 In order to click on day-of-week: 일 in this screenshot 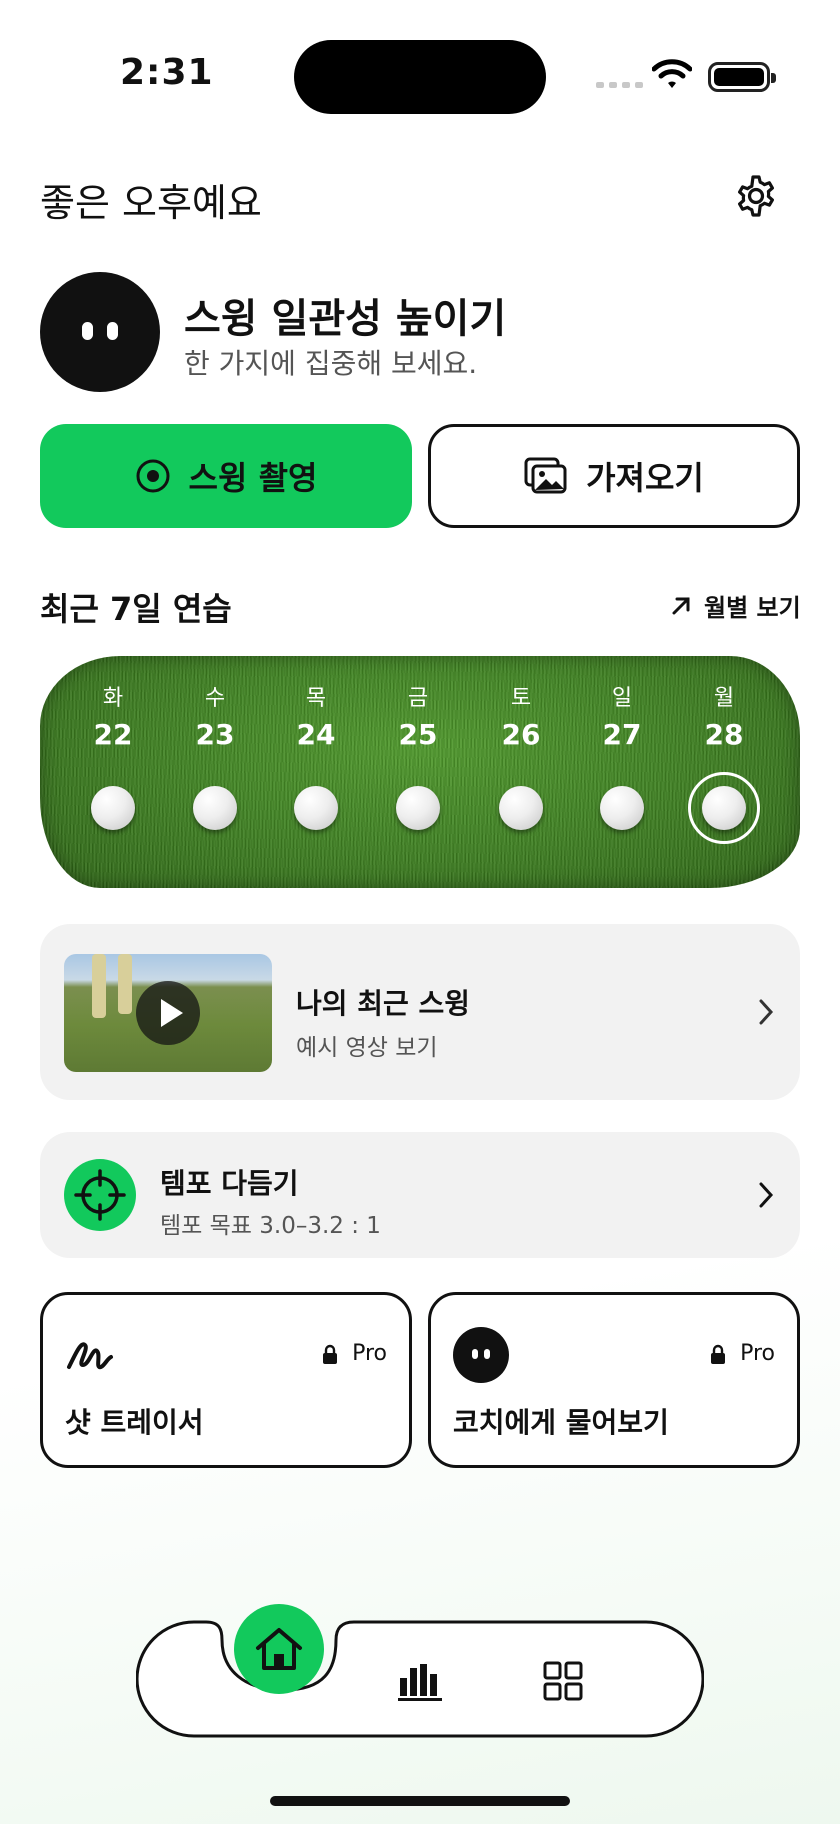, I will do `click(622, 698)`.